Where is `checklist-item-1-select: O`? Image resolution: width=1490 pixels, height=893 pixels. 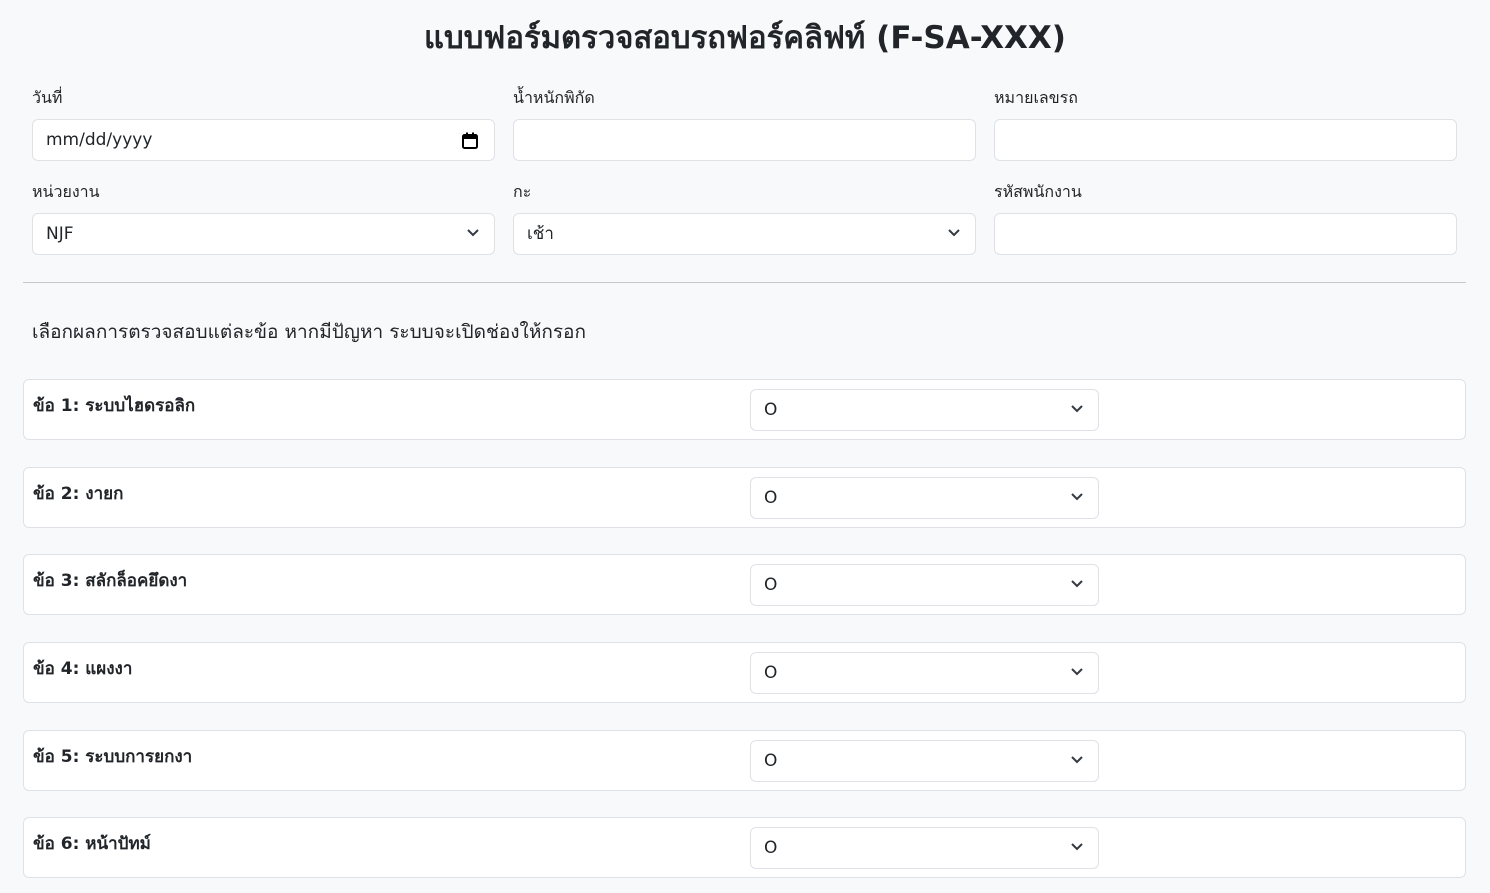 checklist-item-1-select: O is located at coordinates (924, 410).